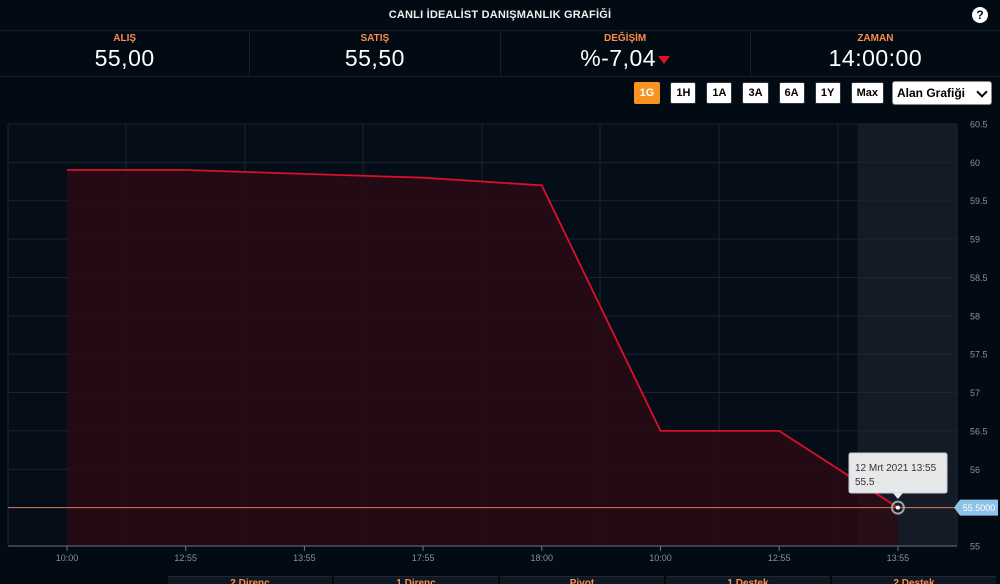 The image size is (1000, 584). Describe the element at coordinates (975, 470) in the screenshot. I see `y-tick-label: 56` at that location.